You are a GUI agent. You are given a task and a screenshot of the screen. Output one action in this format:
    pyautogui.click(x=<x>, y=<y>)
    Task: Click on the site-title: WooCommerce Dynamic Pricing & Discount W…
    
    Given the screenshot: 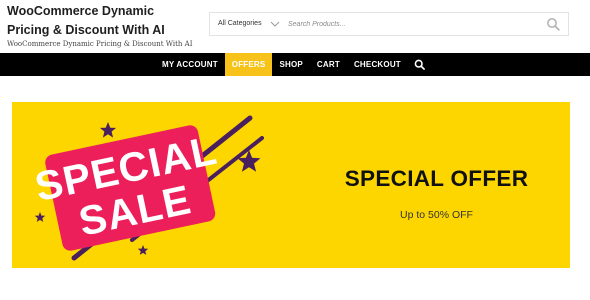 What is the action you would take?
    pyautogui.click(x=102, y=21)
    